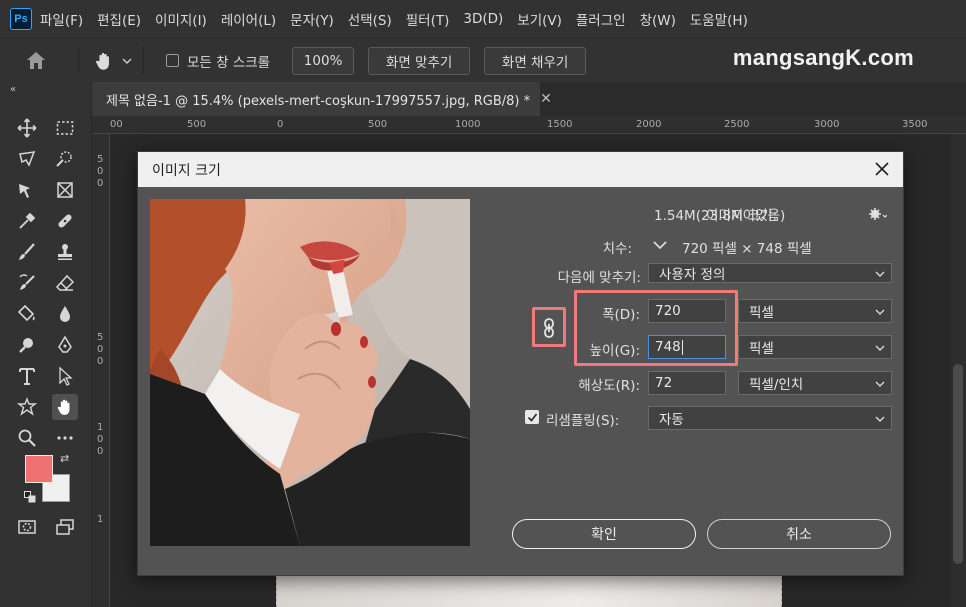 This screenshot has height=607, width=966. I want to click on eraser-tool-icon, so click(65, 283).